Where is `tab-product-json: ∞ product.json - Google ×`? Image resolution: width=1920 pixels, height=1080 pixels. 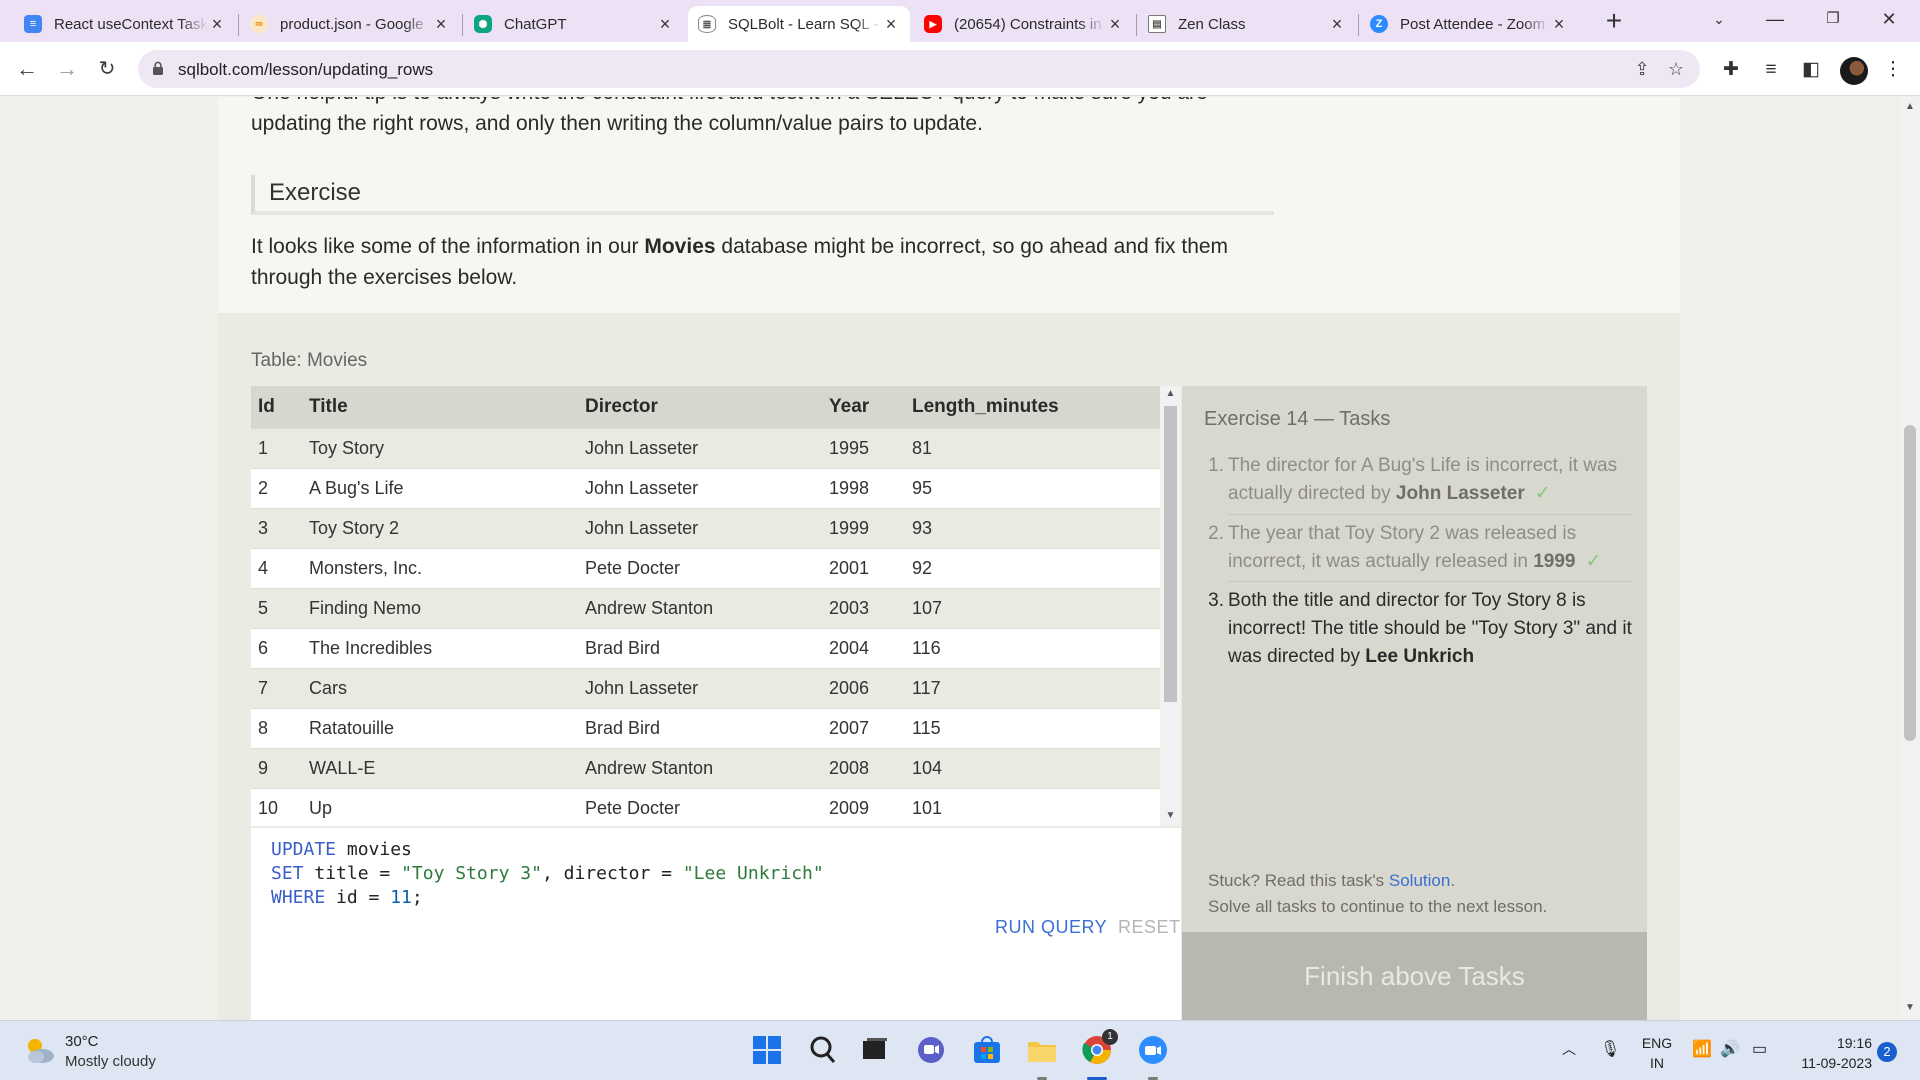 tab-product-json: ∞ product.json - Google × is located at coordinates (350, 24).